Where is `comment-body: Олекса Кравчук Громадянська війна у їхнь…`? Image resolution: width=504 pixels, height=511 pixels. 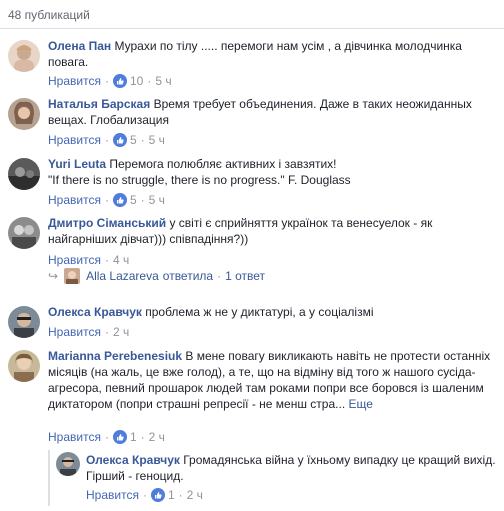
comment-body: Олекса Кравчук Громадянська війна у їхнь… is located at coordinates (292, 468).